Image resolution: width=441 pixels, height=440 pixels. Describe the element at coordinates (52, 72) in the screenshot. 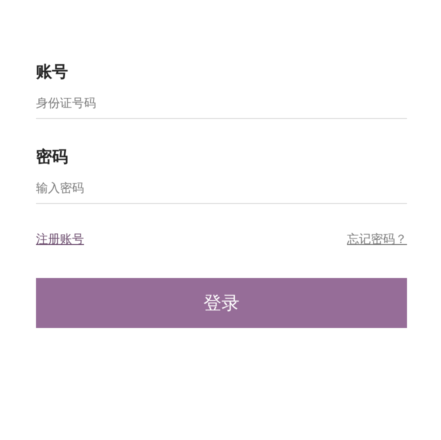

I see `field-label: 账号` at that location.